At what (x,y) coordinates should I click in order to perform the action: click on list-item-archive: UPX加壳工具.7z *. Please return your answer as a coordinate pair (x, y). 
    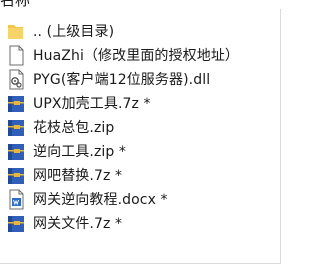
    Looking at the image, I should click on (128, 103).